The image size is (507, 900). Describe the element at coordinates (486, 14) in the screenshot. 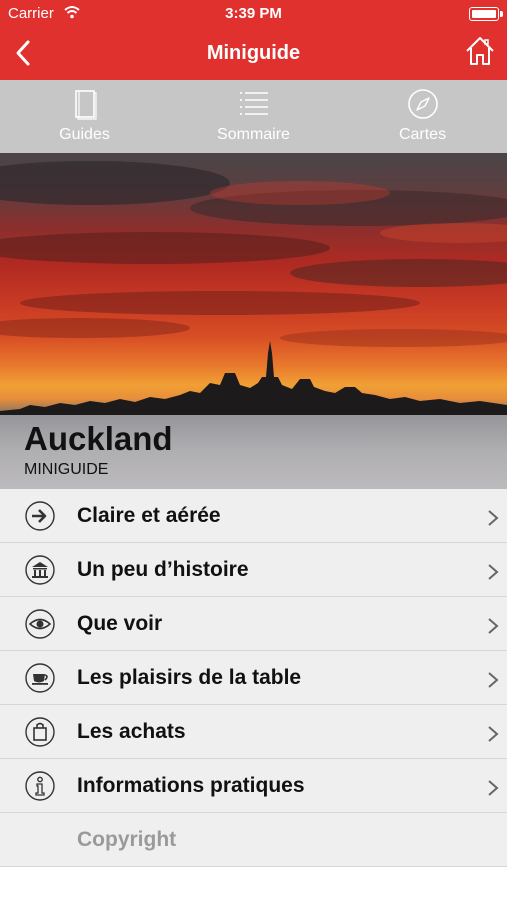

I see `battery-icon` at that location.